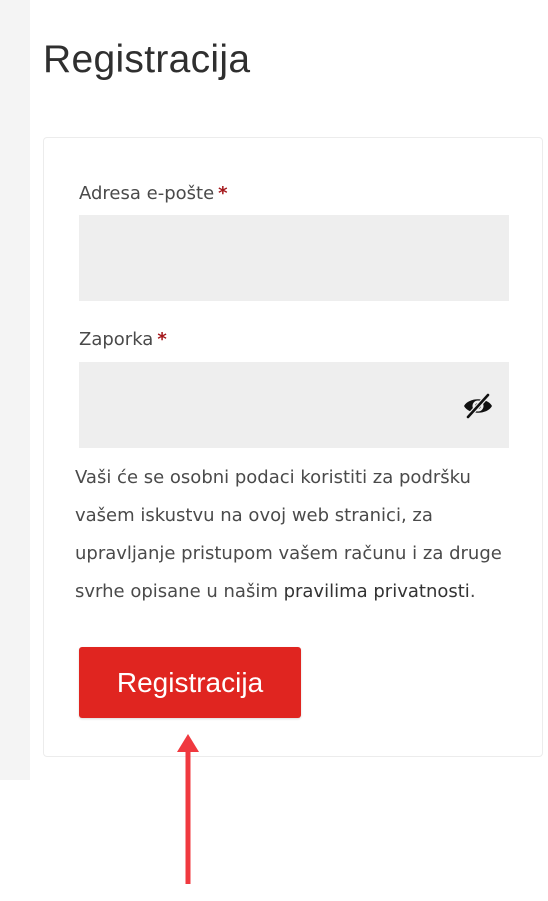  Describe the element at coordinates (294, 405) in the screenshot. I see `password-field` at that location.